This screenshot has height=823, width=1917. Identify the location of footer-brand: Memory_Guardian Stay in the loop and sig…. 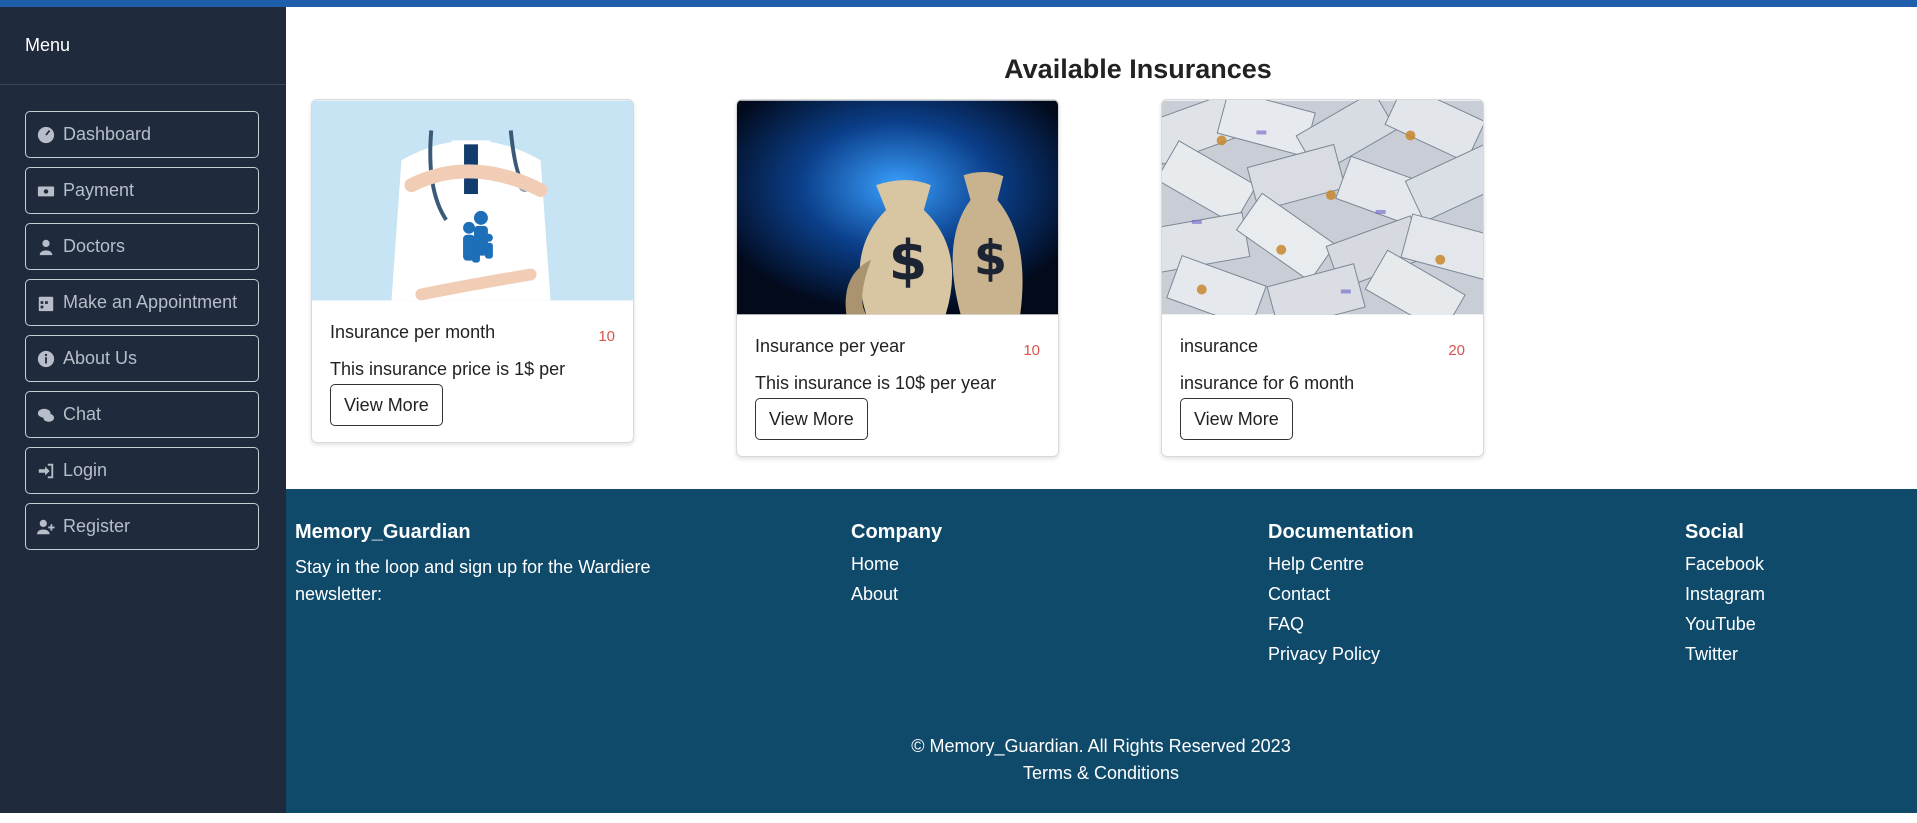
(485, 564).